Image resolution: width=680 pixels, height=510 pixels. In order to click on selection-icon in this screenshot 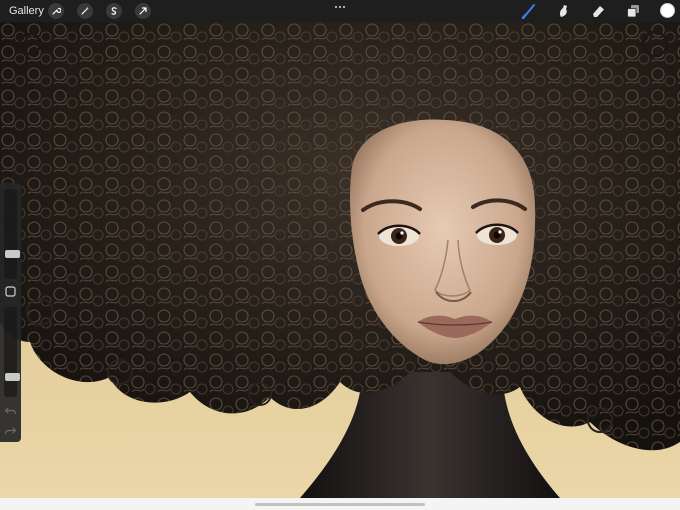, I will do `click(114, 11)`.